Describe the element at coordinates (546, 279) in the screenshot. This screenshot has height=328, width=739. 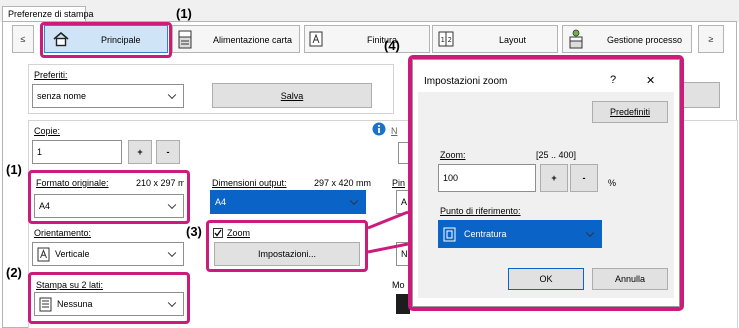
I see `dialog-ok-button: OK` at that location.